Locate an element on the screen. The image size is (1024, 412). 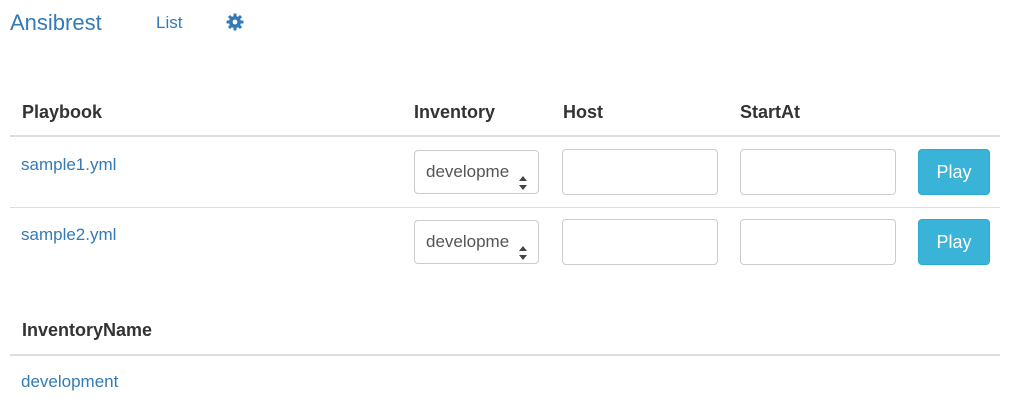
header-inventory-name: InventoryName is located at coordinates (87, 330).